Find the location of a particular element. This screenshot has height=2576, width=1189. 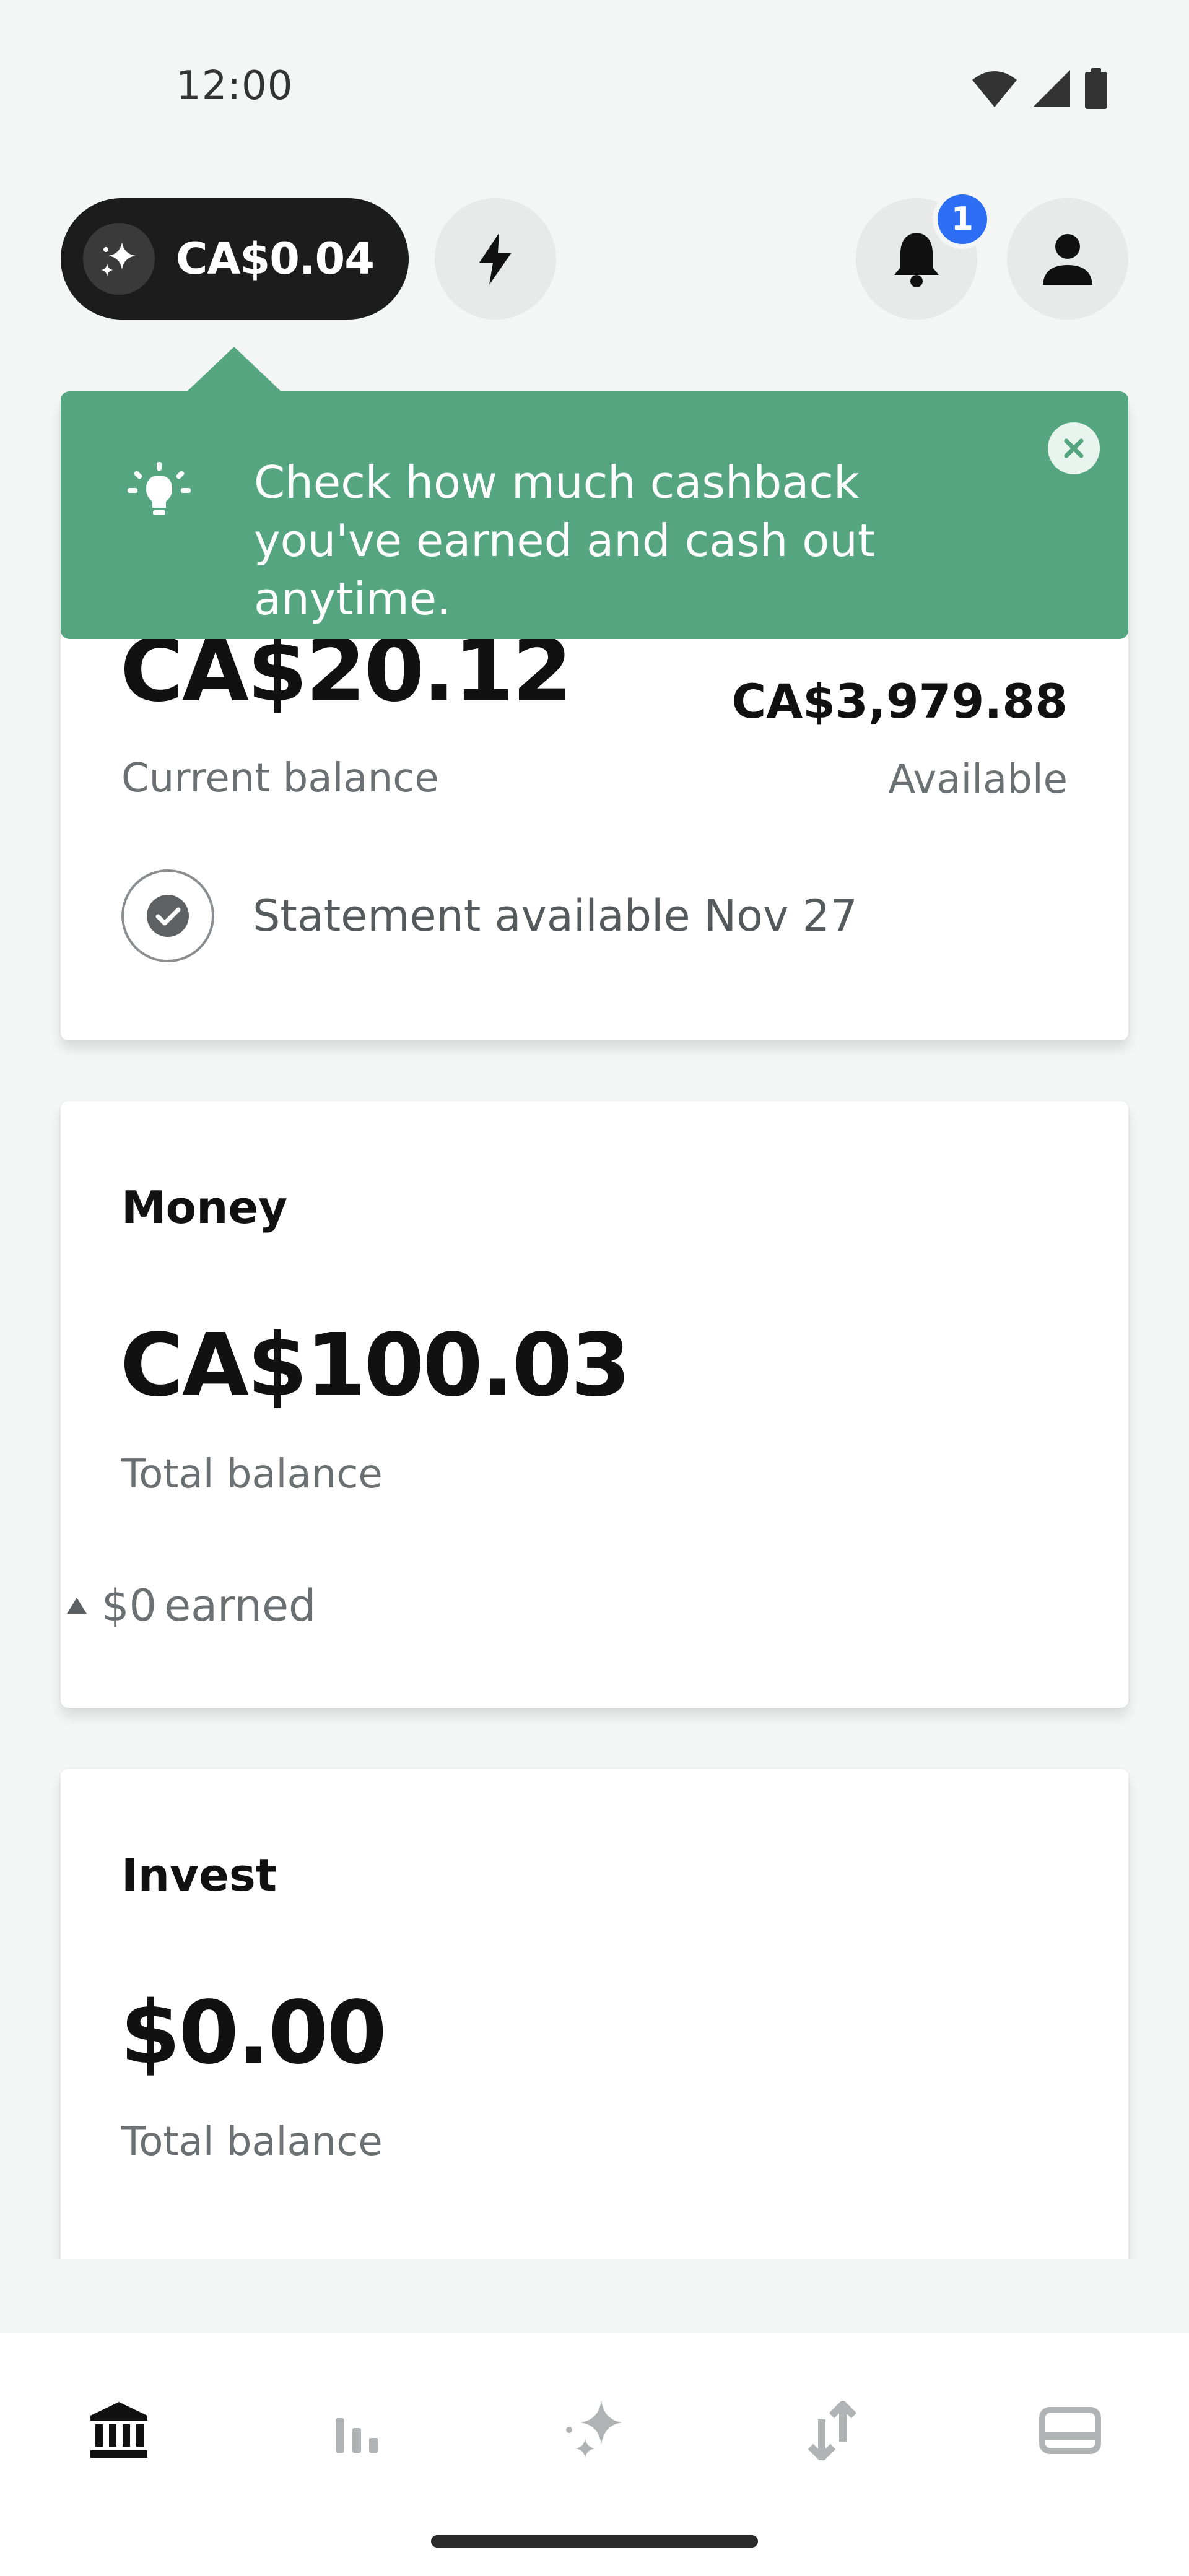

card-icon is located at coordinates (1070, 2430).